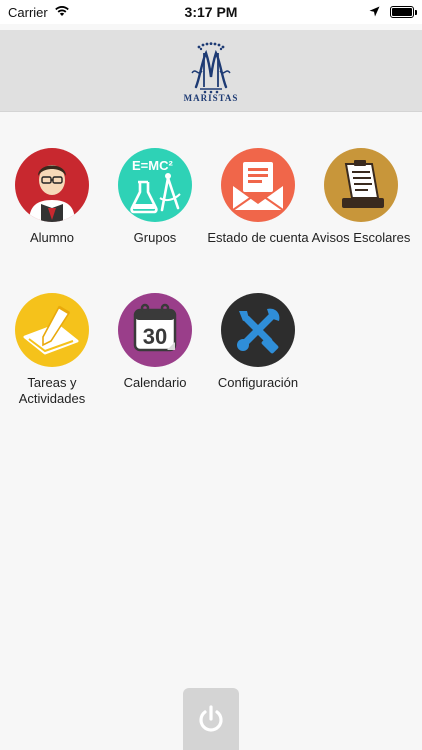  I want to click on logo-emblem-icon, so click(211, 67).